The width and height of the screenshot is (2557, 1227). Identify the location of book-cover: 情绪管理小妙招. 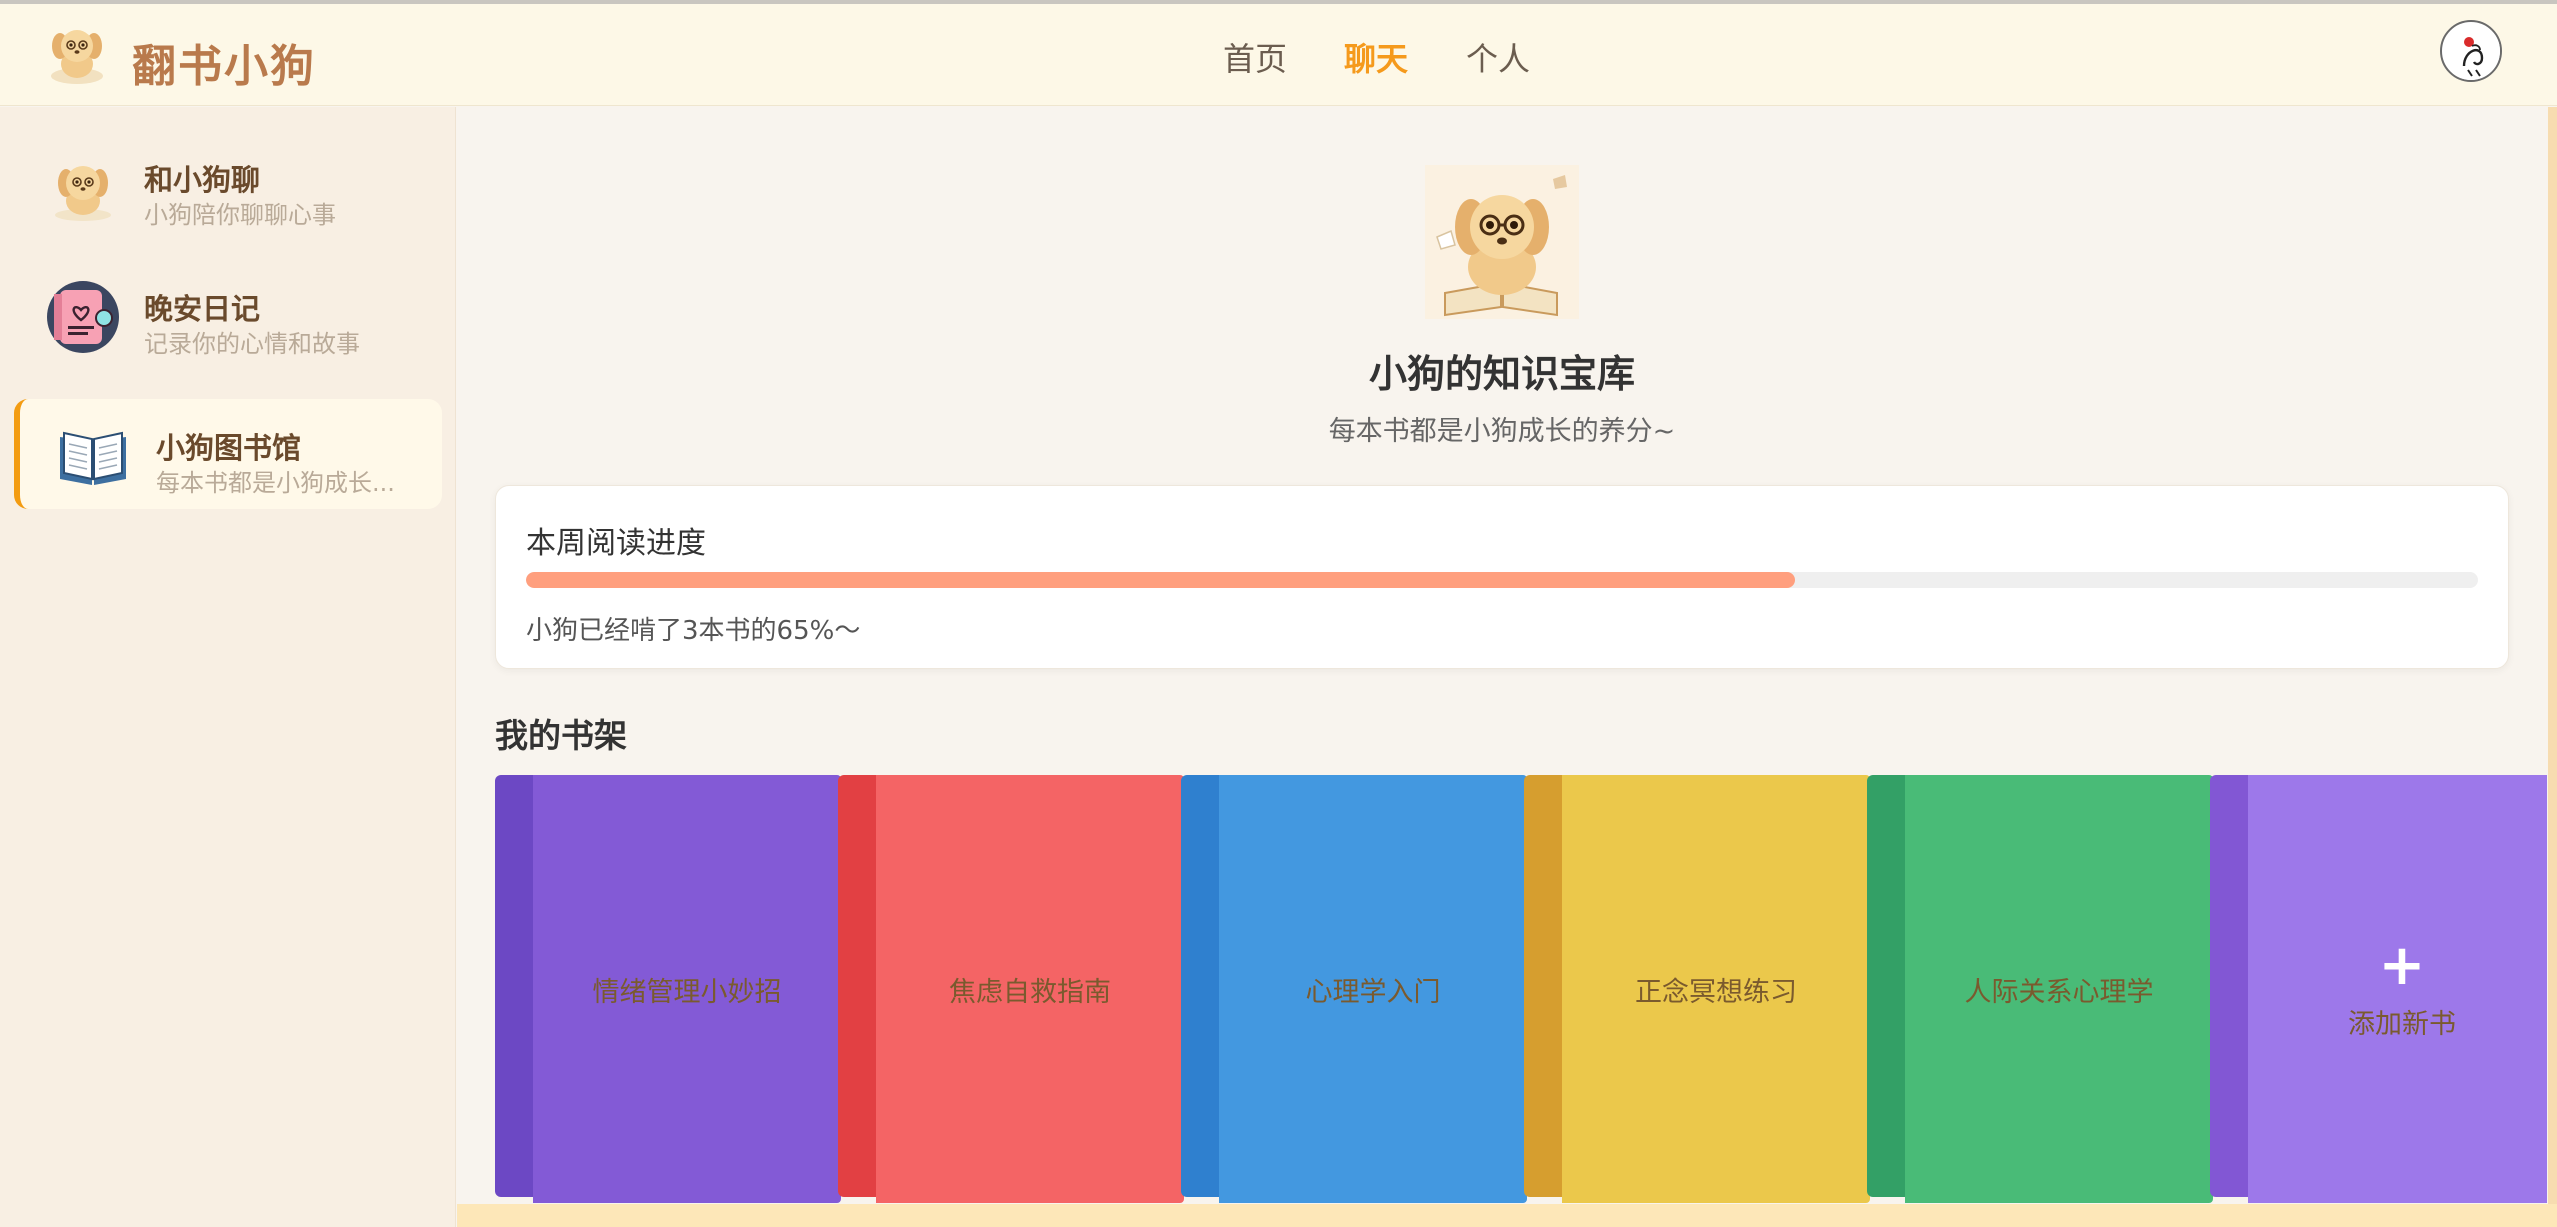
(687, 989).